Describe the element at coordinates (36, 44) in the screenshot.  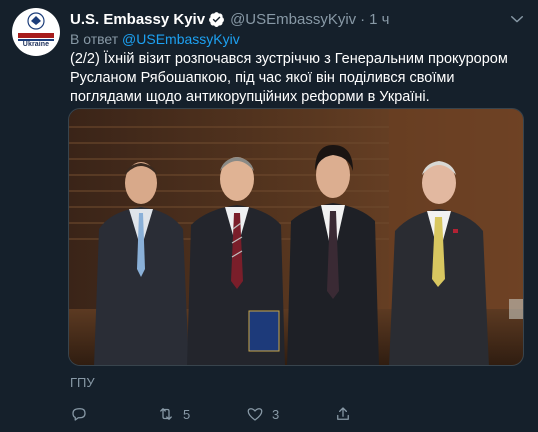
I see `avatar-country-label: Ukraine` at that location.